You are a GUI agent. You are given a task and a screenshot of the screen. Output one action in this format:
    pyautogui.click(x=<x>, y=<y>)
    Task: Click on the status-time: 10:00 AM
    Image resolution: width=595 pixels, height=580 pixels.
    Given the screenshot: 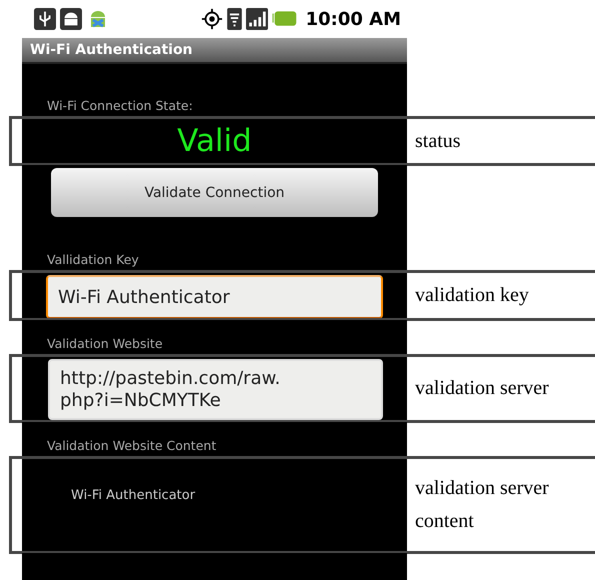 What is the action you would take?
    pyautogui.click(x=353, y=19)
    